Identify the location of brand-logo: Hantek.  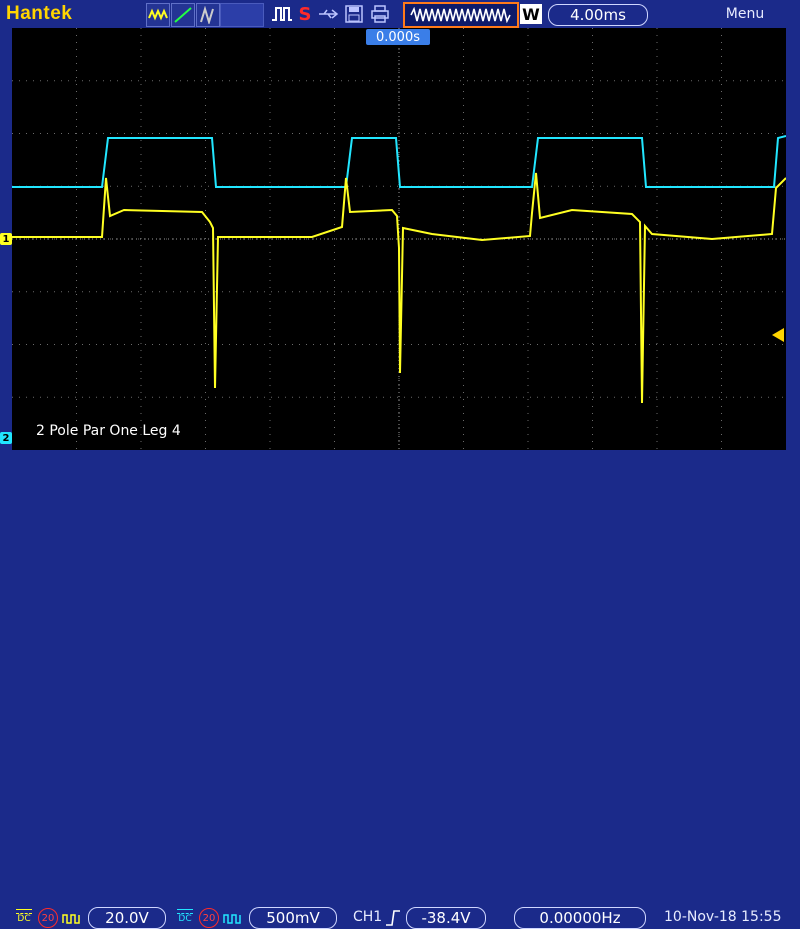
(39, 13).